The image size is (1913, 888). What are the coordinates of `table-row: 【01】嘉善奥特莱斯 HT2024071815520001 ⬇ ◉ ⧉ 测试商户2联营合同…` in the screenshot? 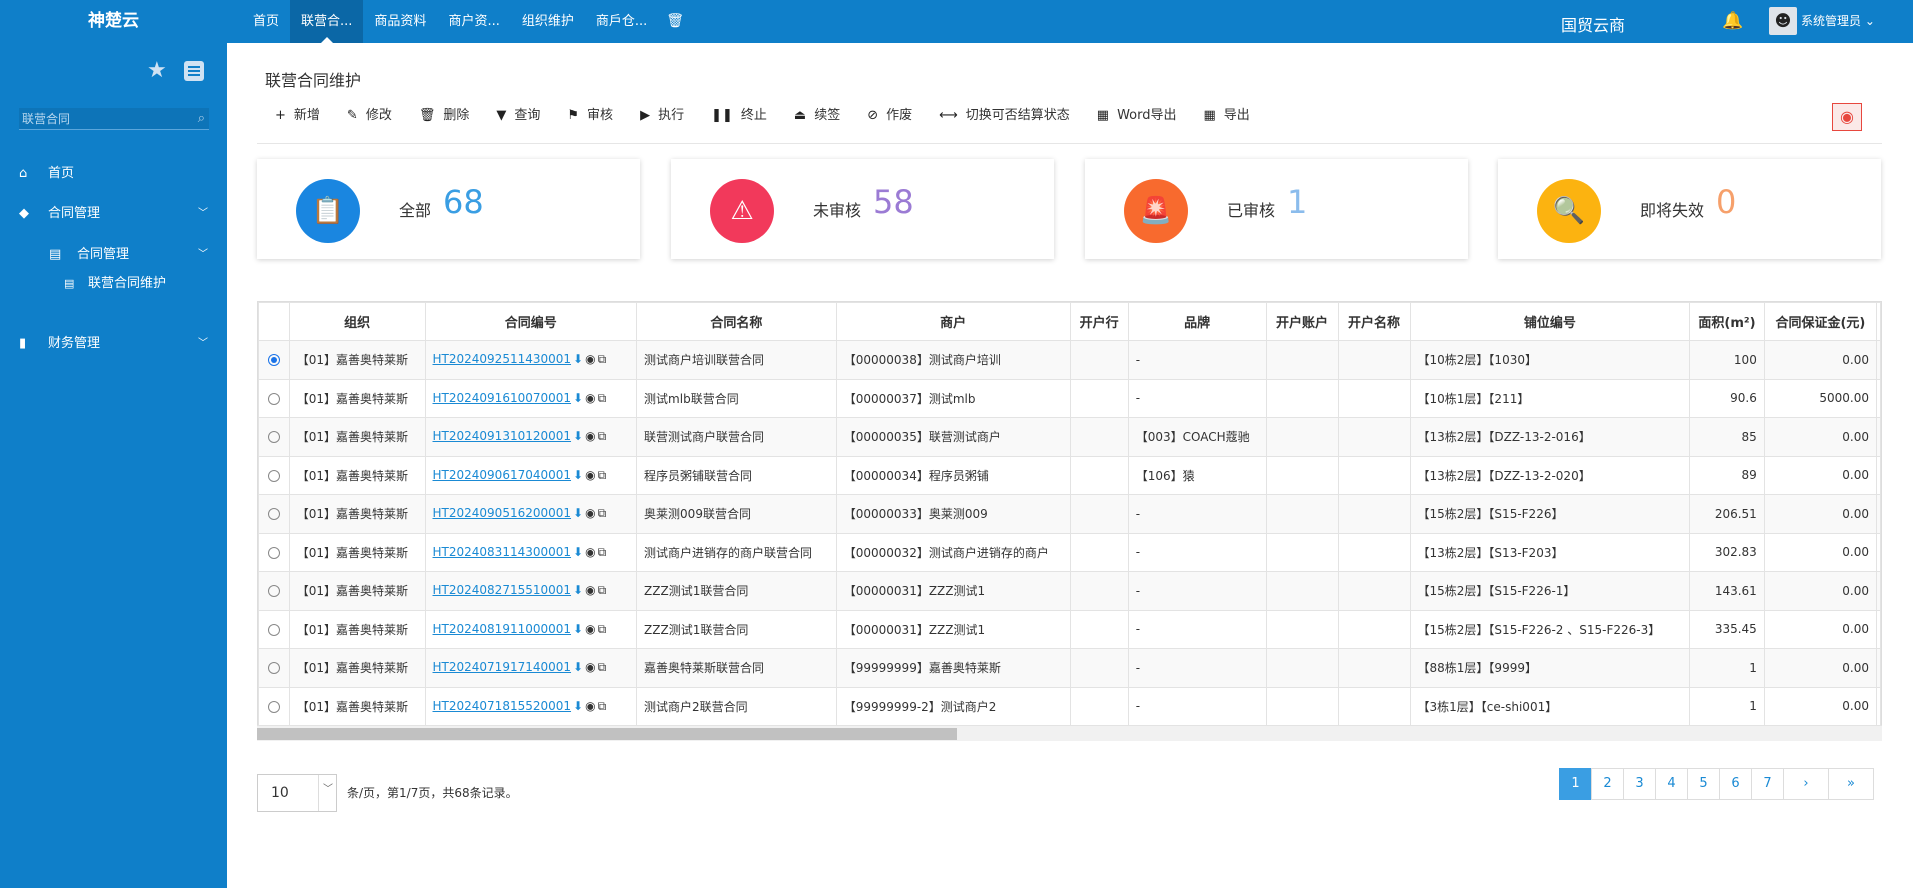 It's located at (1069, 706).